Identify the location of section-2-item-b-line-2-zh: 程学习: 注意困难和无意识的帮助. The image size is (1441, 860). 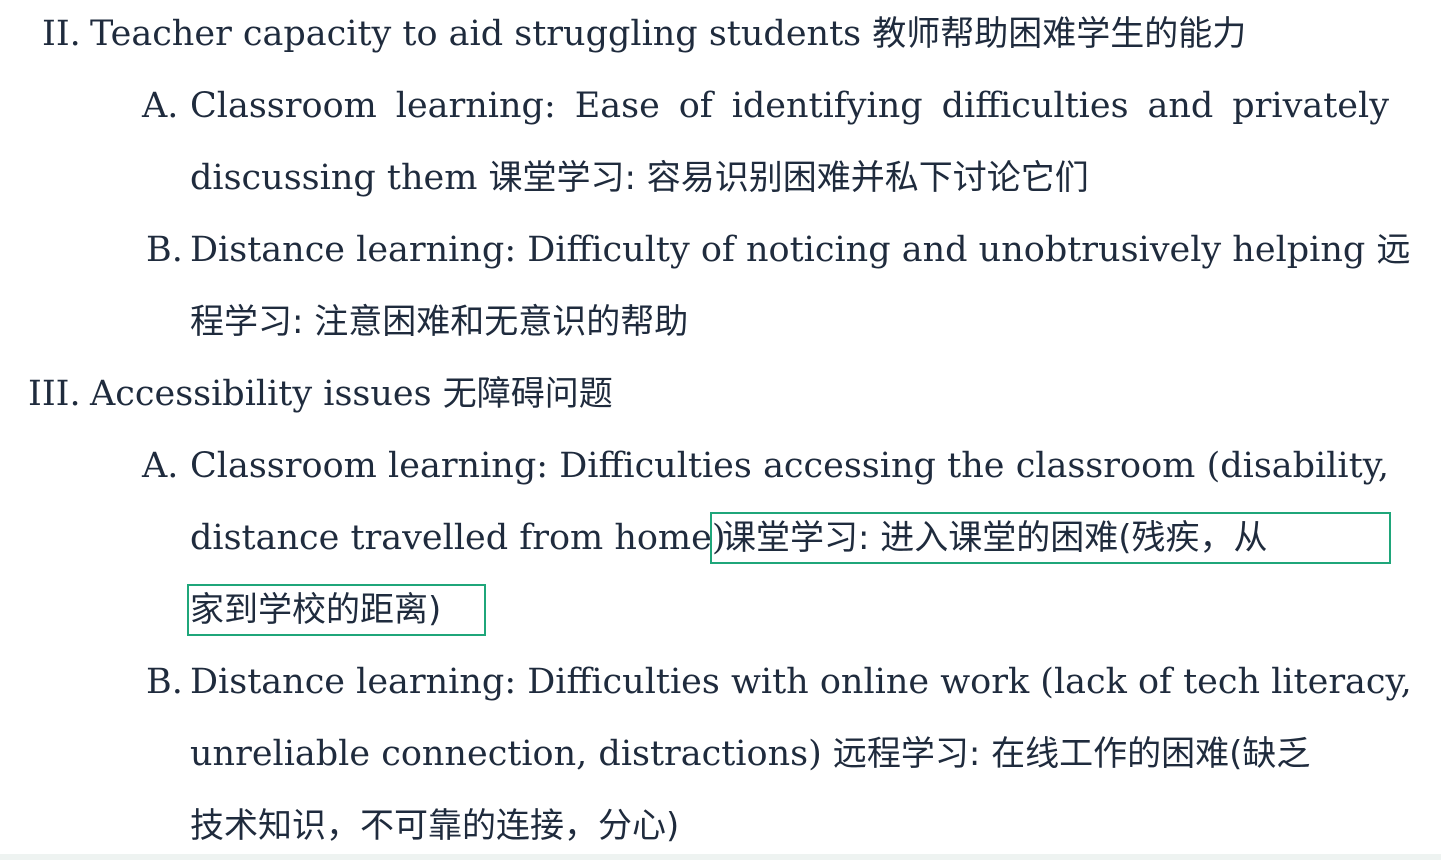
(439, 322).